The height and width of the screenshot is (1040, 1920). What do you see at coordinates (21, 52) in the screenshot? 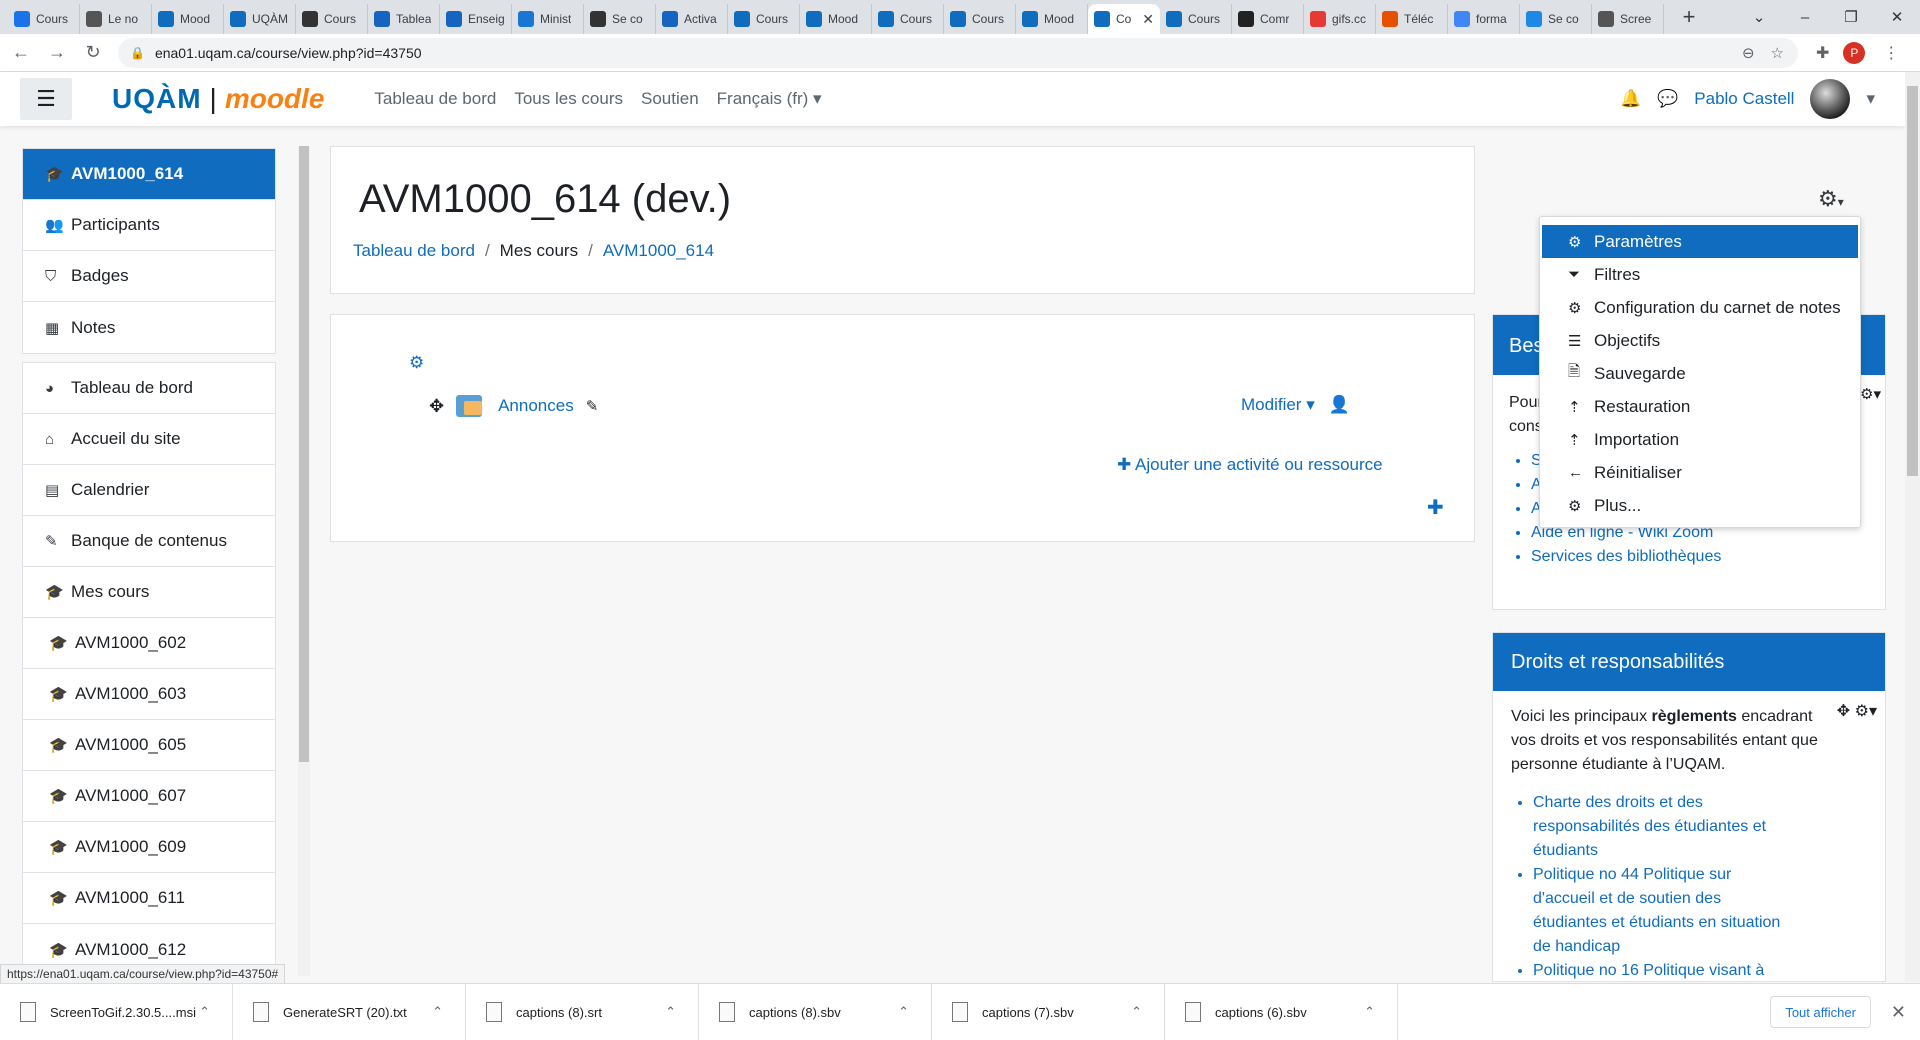
I see `back-icon: ←` at bounding box center [21, 52].